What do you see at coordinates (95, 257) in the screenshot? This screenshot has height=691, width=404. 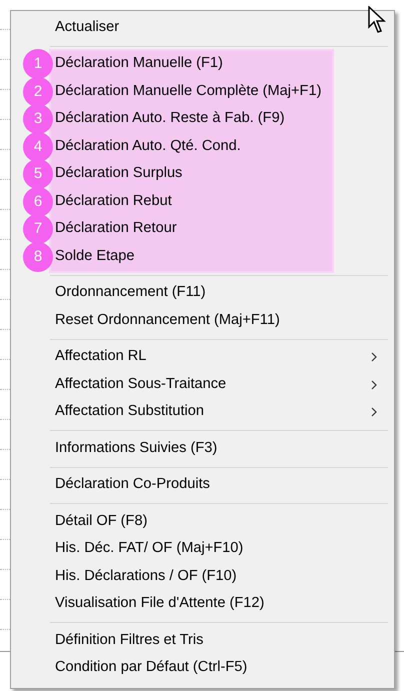 I see `menu-item: Solde Etape` at bounding box center [95, 257].